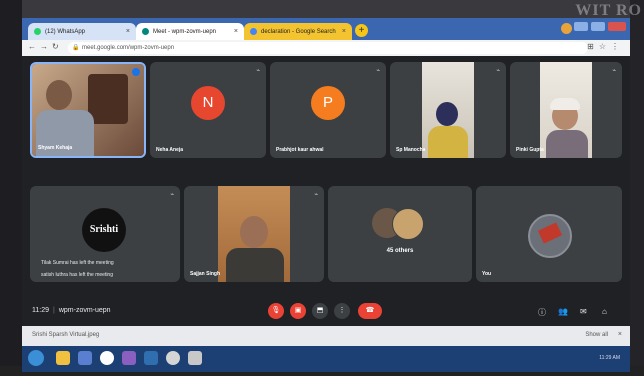 Image resolution: width=644 pixels, height=376 pixels. What do you see at coordinates (253, 31) in the screenshot?
I see `google-favicon-icon` at bounding box center [253, 31].